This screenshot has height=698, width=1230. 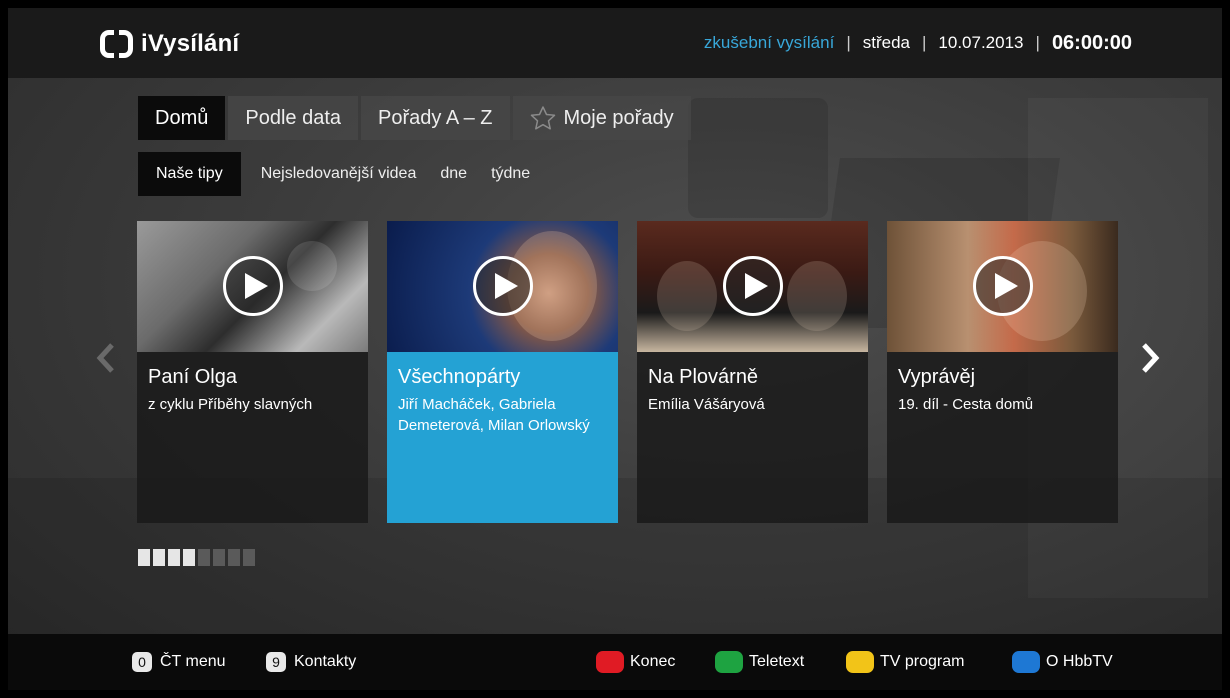 I want to click on contacts-key-hint: 9 Kontakty, so click(x=311, y=662).